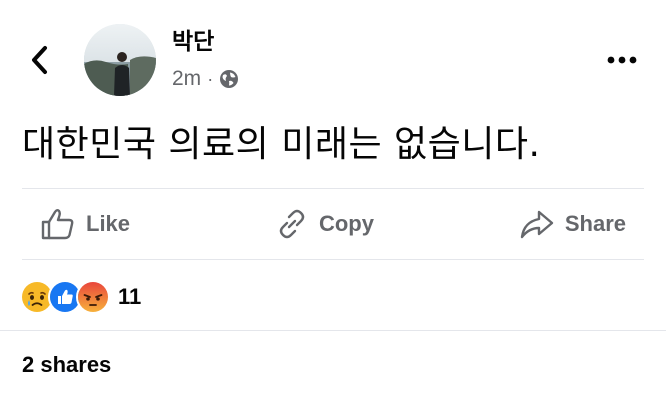 Image resolution: width=666 pixels, height=412 pixels. What do you see at coordinates (292, 224) in the screenshot?
I see `link-icon` at bounding box center [292, 224].